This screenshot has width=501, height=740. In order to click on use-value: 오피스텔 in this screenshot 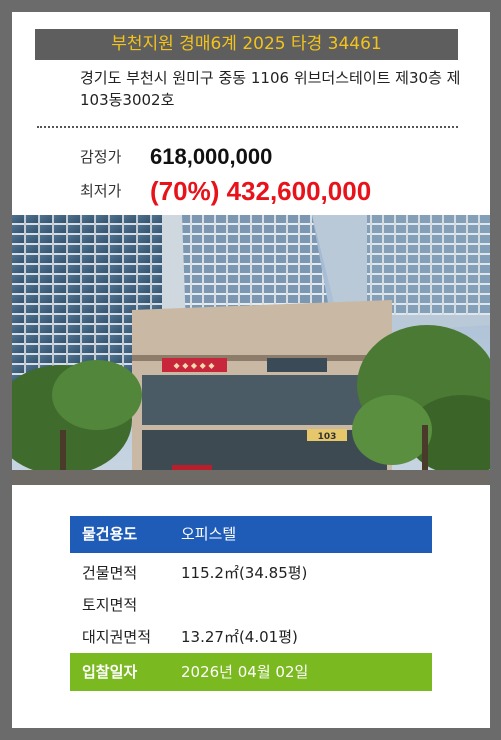, I will do `click(209, 534)`.